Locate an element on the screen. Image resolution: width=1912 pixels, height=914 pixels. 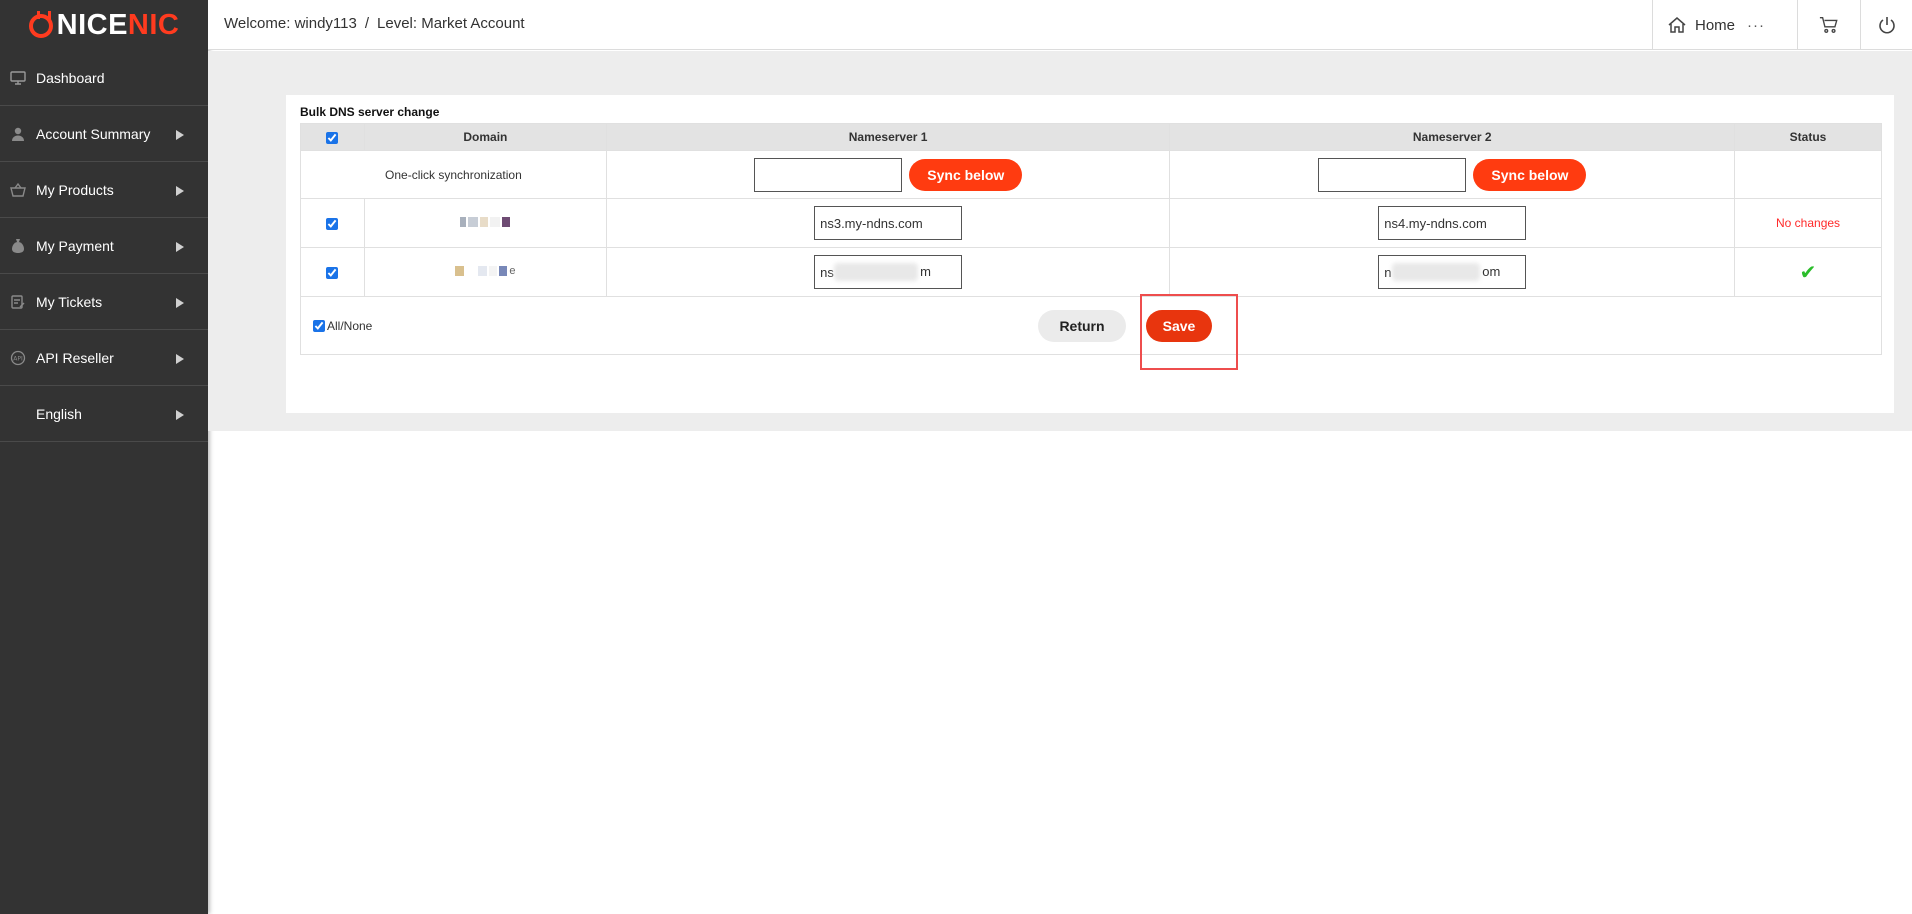
ns2-tail: om is located at coordinates (1491, 271).